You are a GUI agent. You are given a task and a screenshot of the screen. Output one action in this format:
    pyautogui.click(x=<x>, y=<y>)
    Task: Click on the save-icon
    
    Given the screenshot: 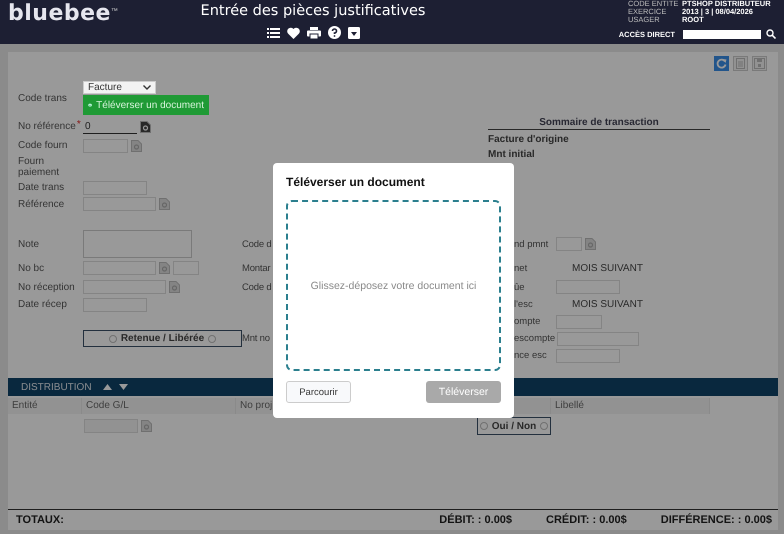 What is the action you would take?
    pyautogui.click(x=759, y=63)
    